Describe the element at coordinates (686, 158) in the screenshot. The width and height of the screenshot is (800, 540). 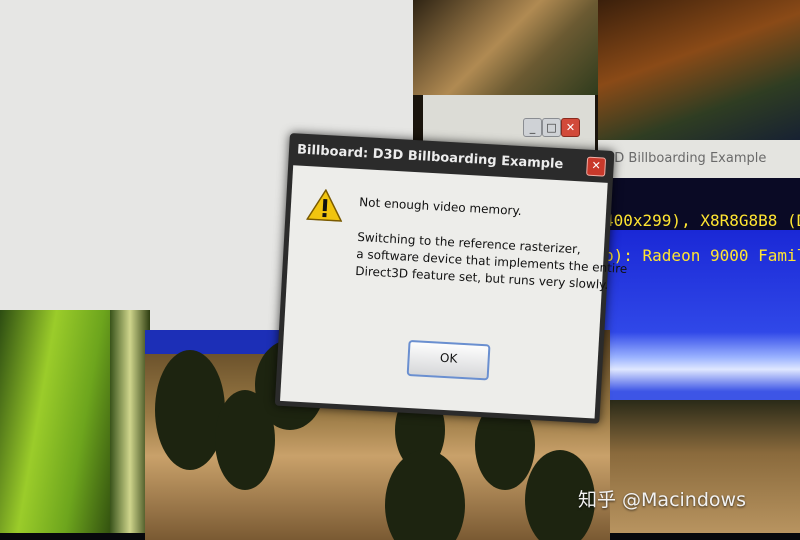
I see `window-title: 3D Billboarding Example` at that location.